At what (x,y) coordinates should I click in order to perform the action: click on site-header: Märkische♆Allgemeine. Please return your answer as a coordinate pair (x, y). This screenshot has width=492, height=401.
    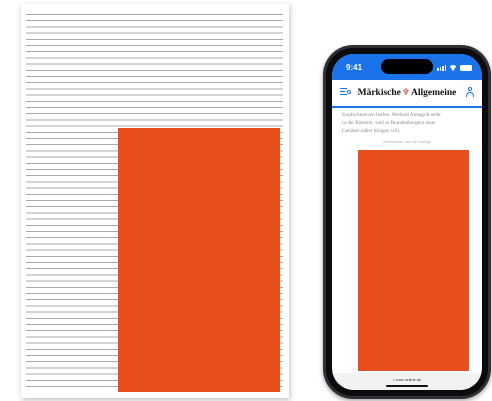
    Looking at the image, I should click on (407, 94).